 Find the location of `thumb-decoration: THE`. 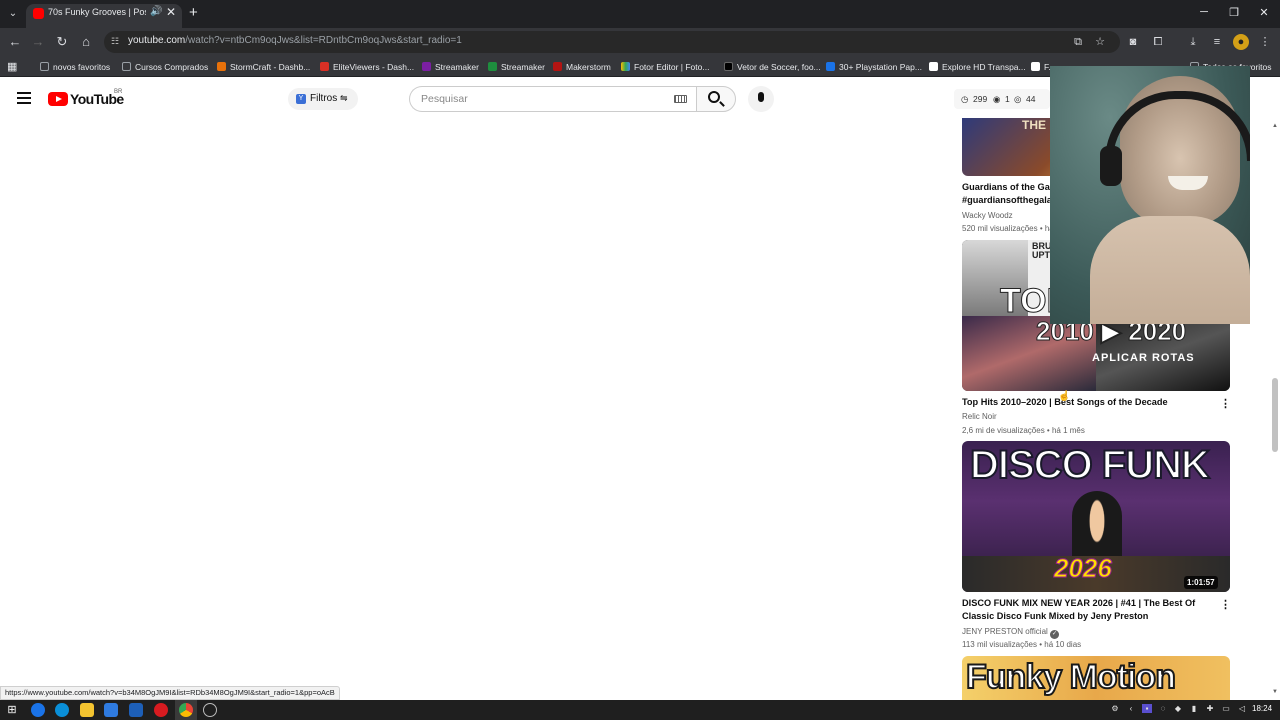

thumb-decoration: THE is located at coordinates (1034, 125).